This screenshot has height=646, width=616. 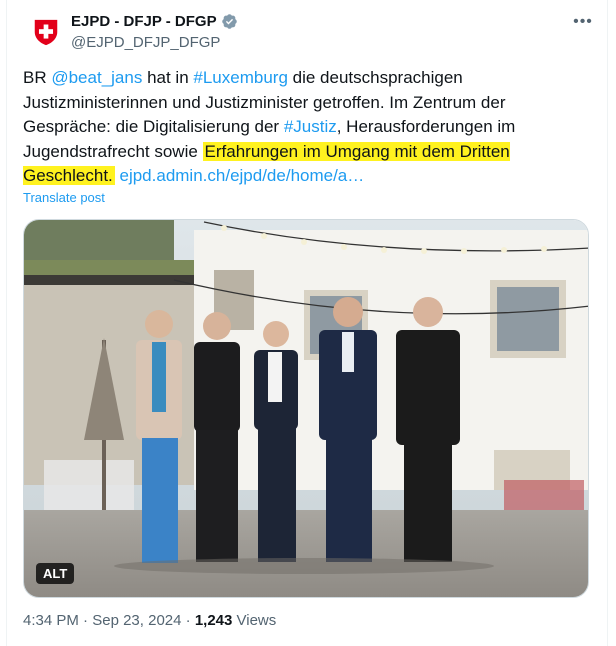 What do you see at coordinates (310, 126) in the screenshot?
I see `hashtag-link-justiz: #Justiz` at bounding box center [310, 126].